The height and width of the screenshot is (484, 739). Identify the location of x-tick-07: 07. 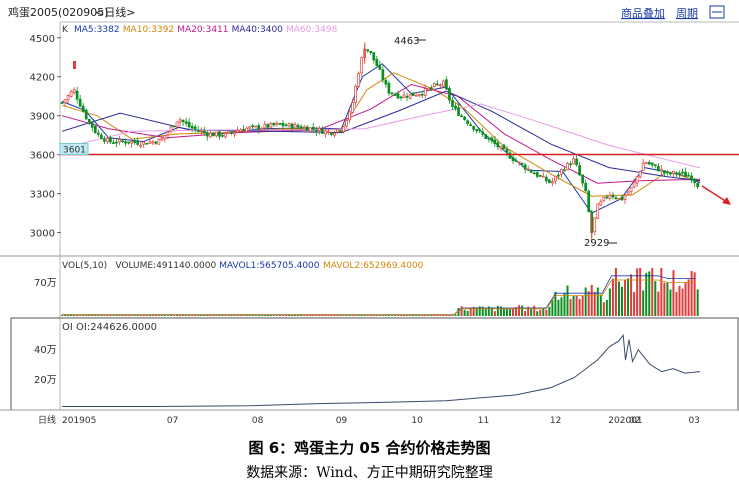
(172, 421).